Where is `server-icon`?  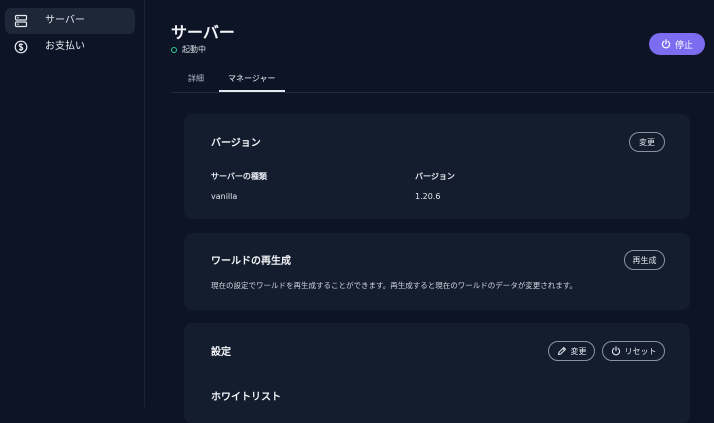
server-icon is located at coordinates (21, 21).